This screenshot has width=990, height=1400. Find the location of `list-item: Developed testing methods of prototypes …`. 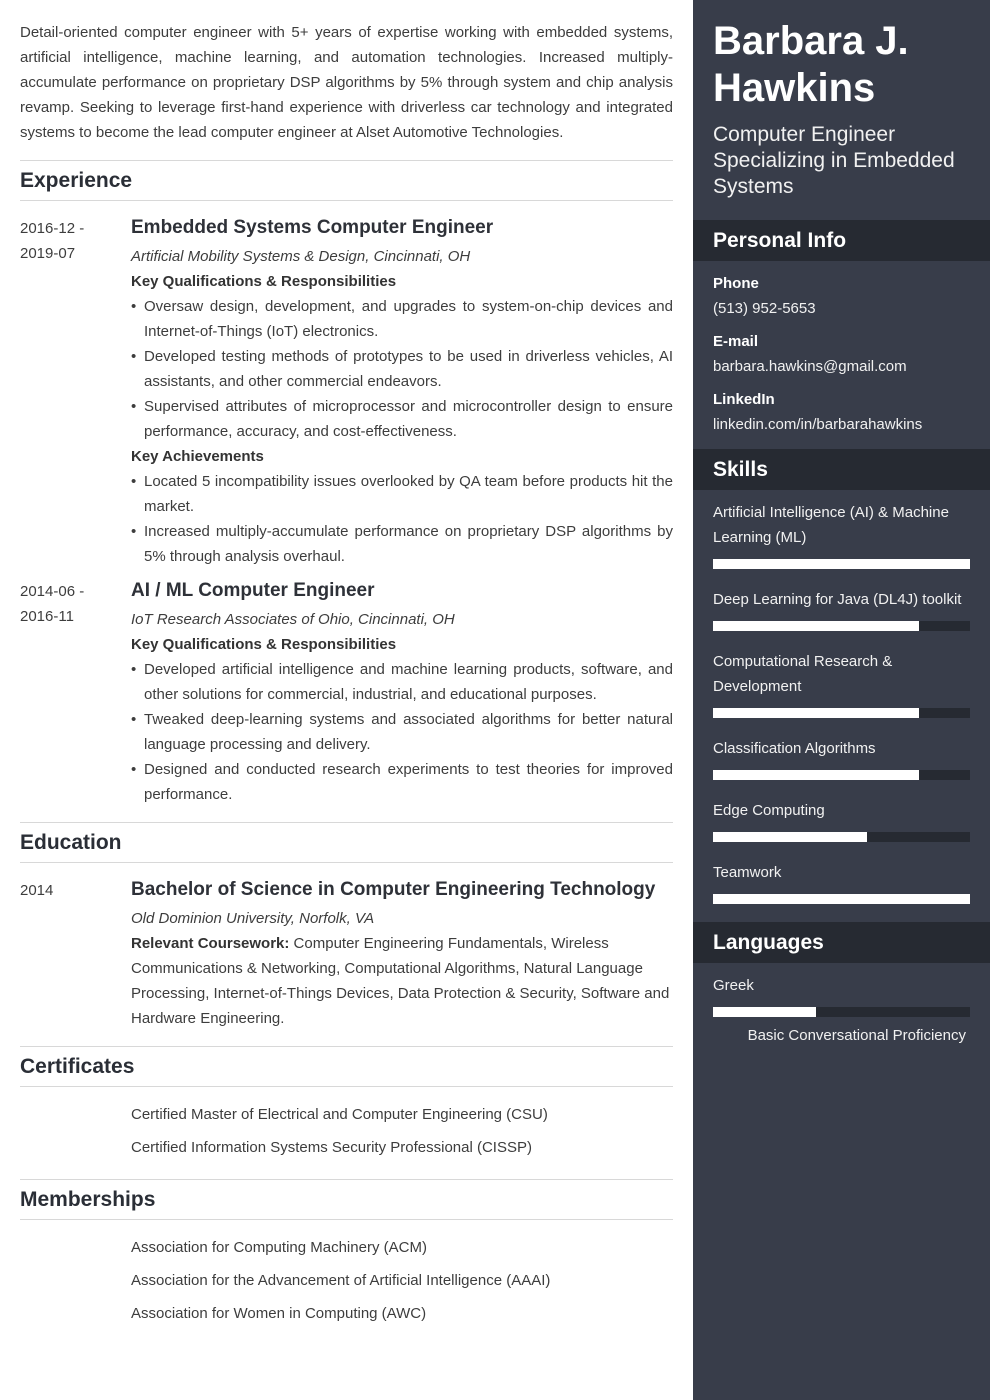

list-item: Developed testing methods of prototypes … is located at coordinates (402, 369).